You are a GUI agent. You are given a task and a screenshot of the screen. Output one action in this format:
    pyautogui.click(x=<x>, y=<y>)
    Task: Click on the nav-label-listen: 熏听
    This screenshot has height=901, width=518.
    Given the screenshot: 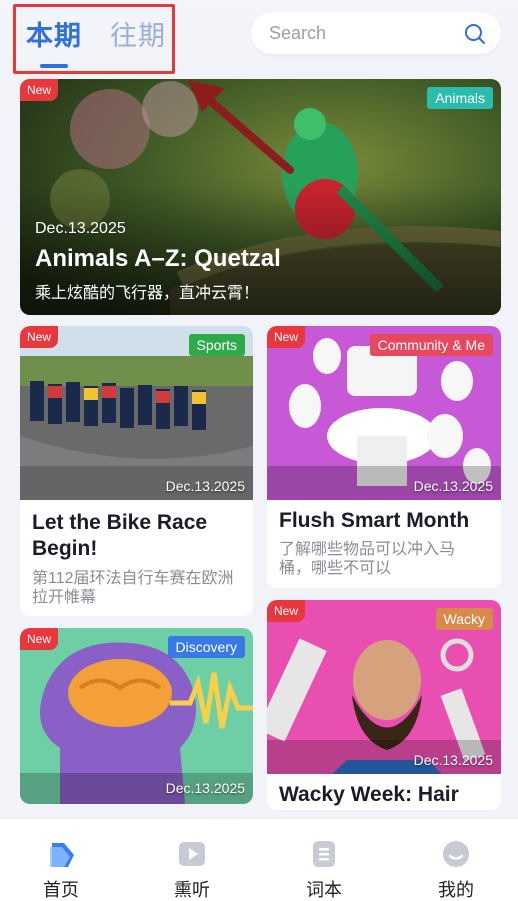 What is the action you would take?
    pyautogui.click(x=192, y=890)
    